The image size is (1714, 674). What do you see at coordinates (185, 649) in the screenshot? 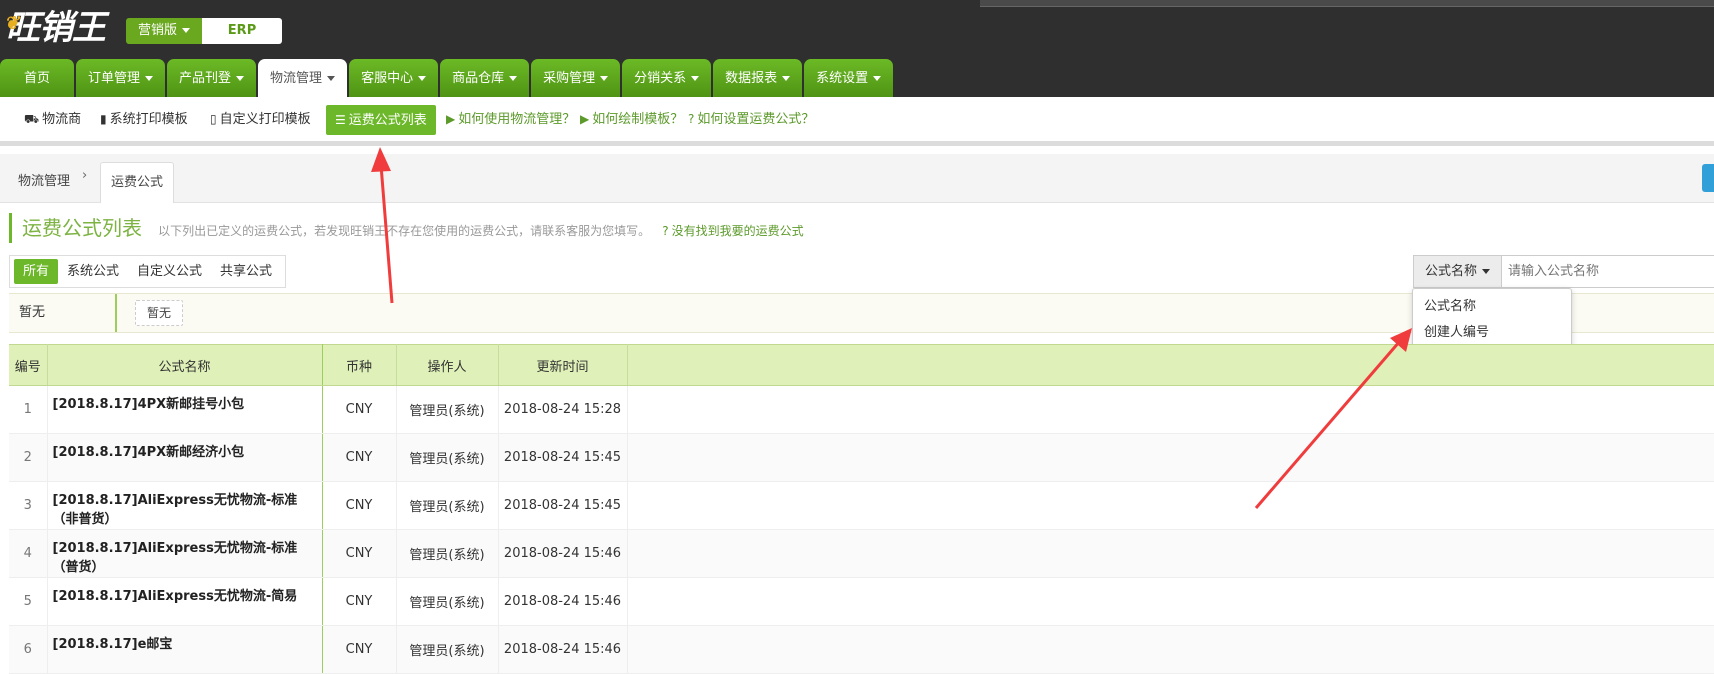
I see `cell-name: [2018.8.17]e邮宝` at bounding box center [185, 649].